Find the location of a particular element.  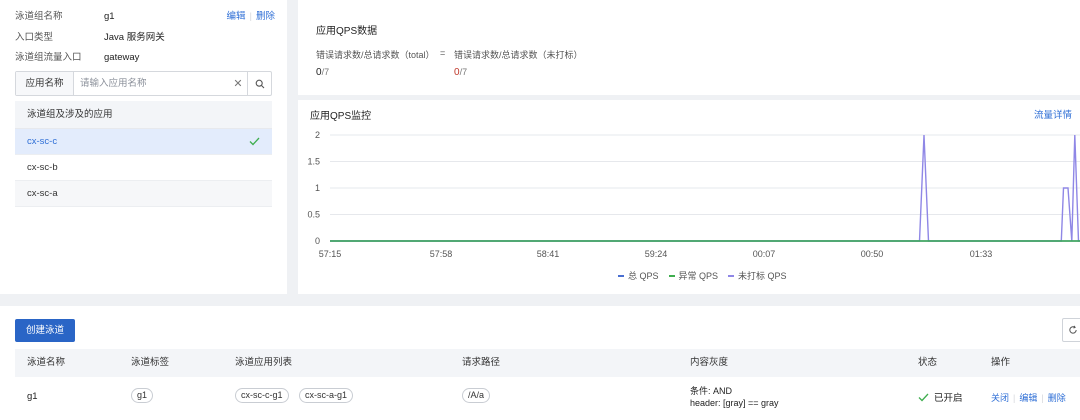

app-list-item: cx-sc-b is located at coordinates (143, 168).